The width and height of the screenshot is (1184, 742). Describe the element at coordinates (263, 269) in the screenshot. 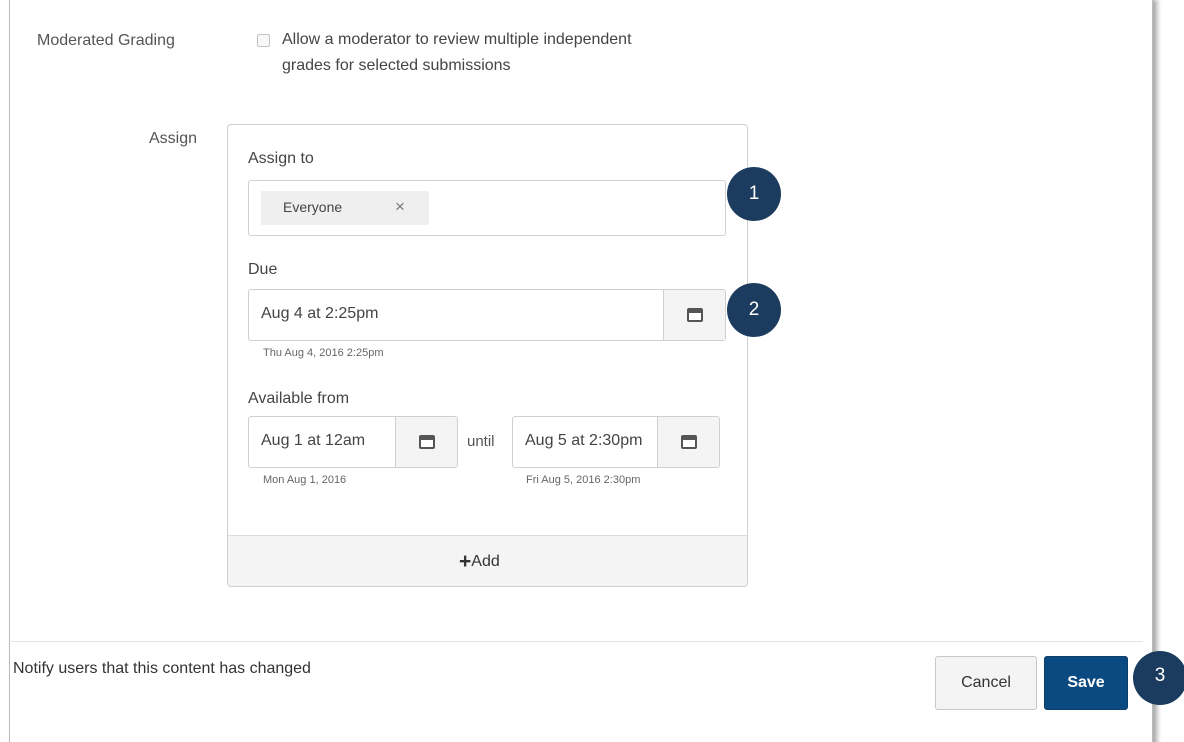

I see `due-label: Due` at that location.